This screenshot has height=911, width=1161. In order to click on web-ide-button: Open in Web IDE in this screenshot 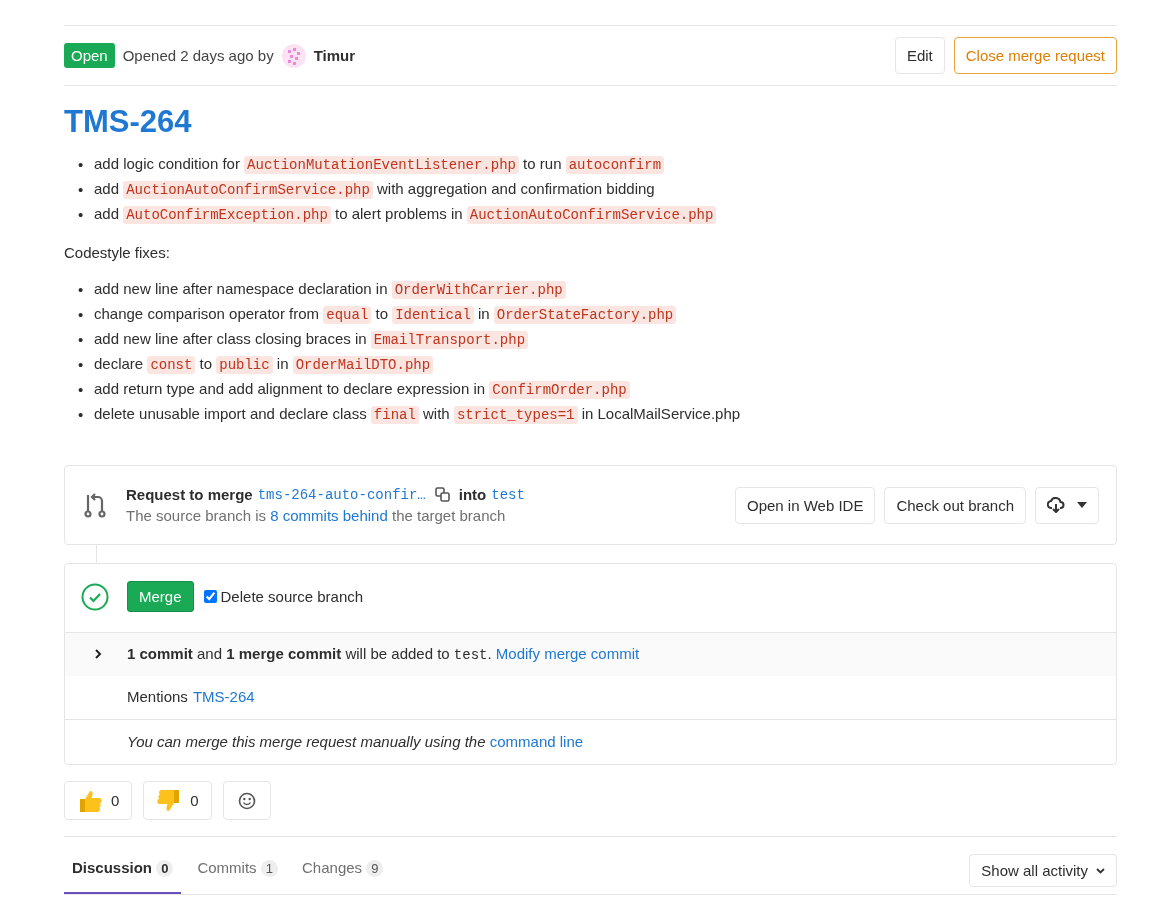, I will do `click(805, 505)`.